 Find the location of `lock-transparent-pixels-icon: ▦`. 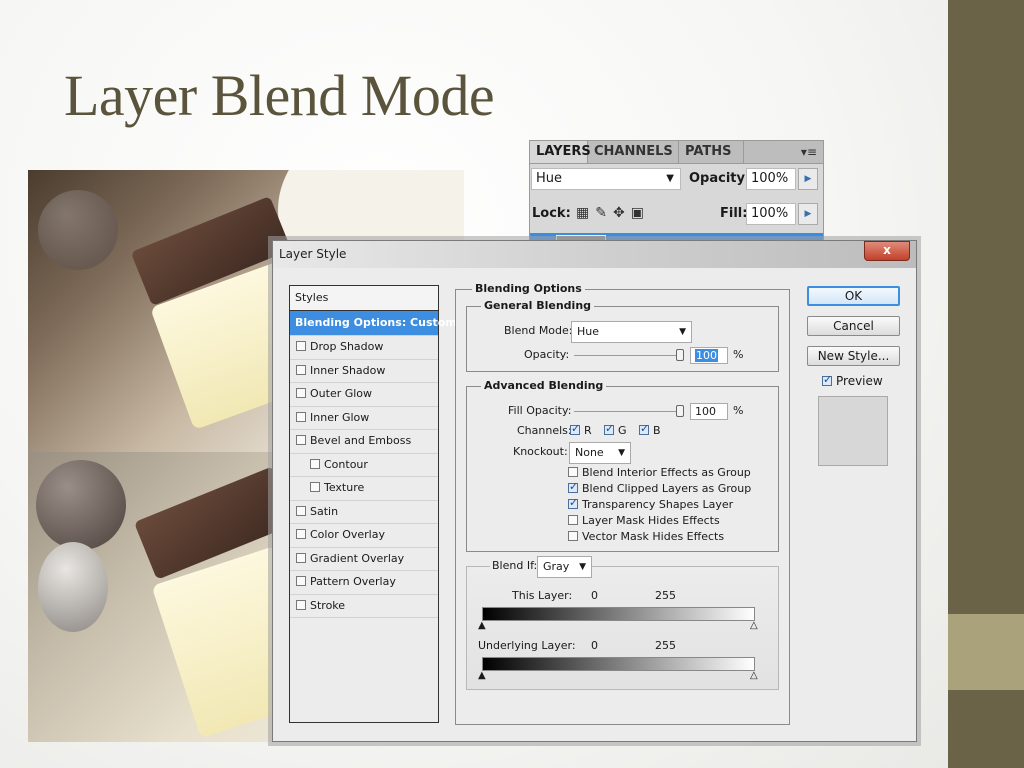

lock-transparent-pixels-icon: ▦ is located at coordinates (585, 213).